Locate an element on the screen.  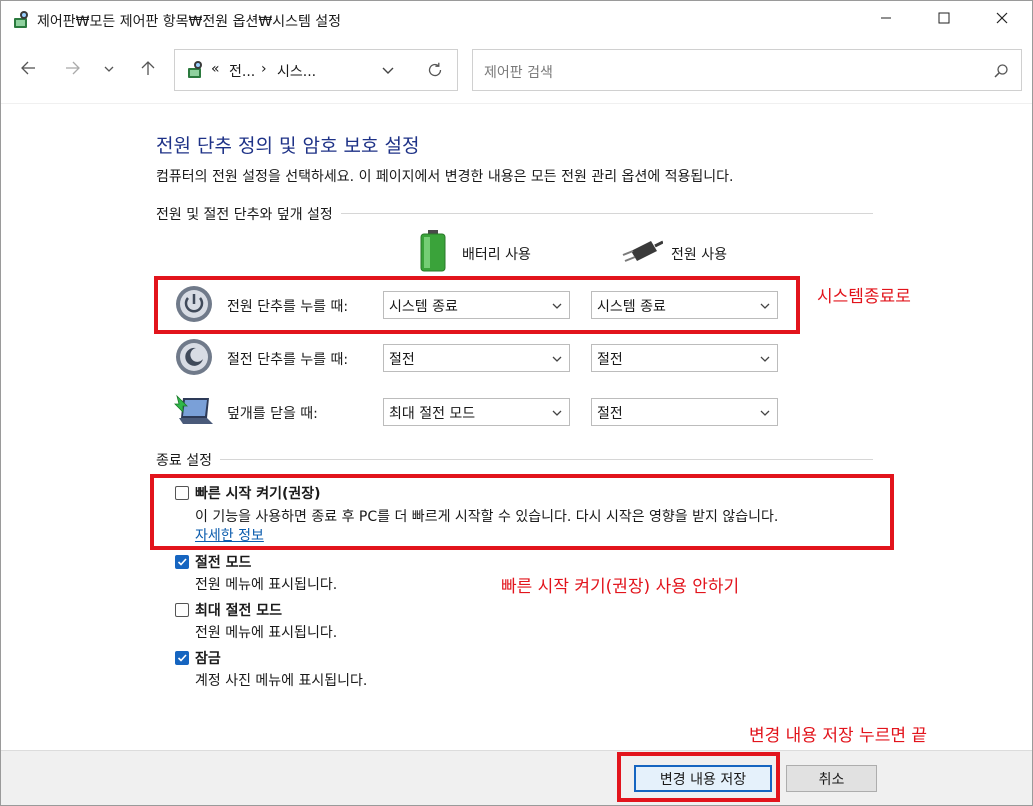
back-button is located at coordinates (28, 70).